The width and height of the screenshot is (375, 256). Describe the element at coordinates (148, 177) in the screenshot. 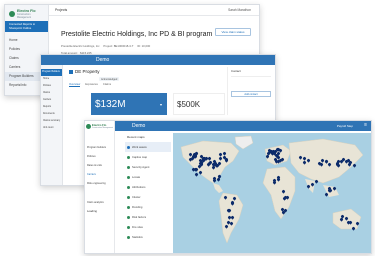

I see `map-list-item: Locate` at that location.